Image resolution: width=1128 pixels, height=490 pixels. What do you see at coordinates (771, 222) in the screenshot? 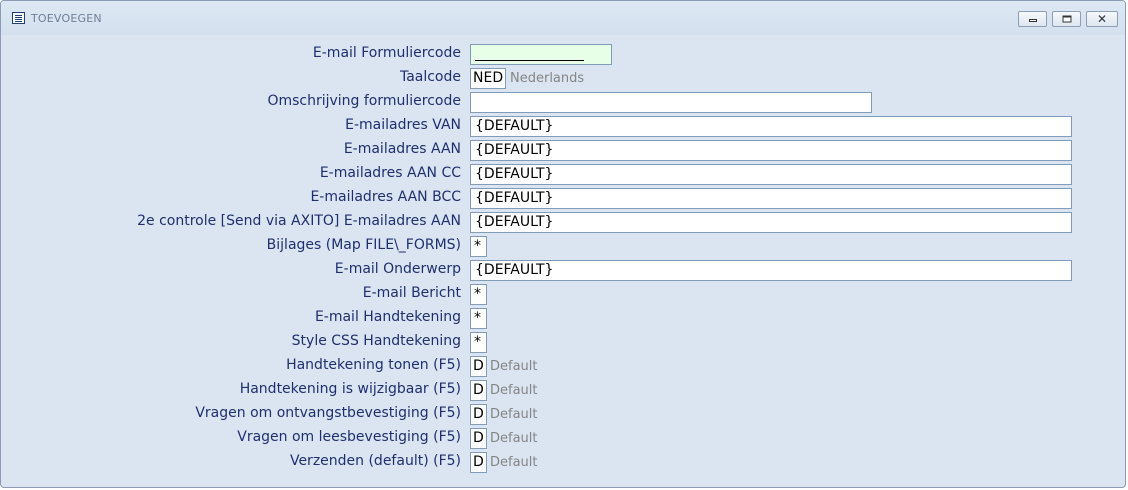
I see `tweede-controle-input: {DEFAULT}` at bounding box center [771, 222].